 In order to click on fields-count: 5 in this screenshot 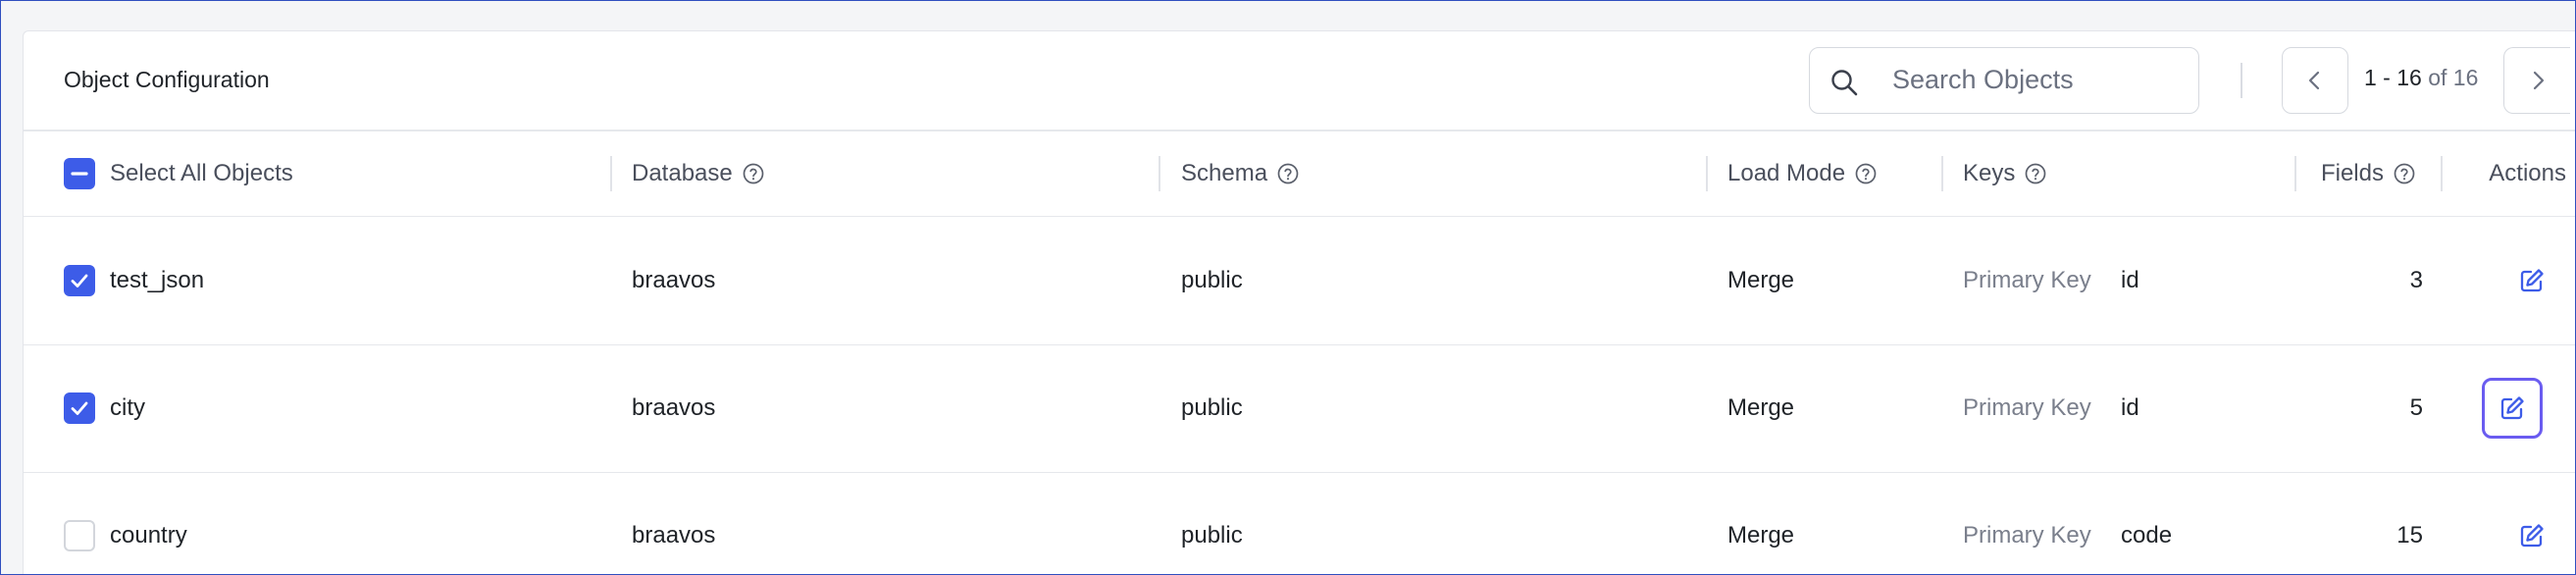, I will do `click(2416, 407)`.